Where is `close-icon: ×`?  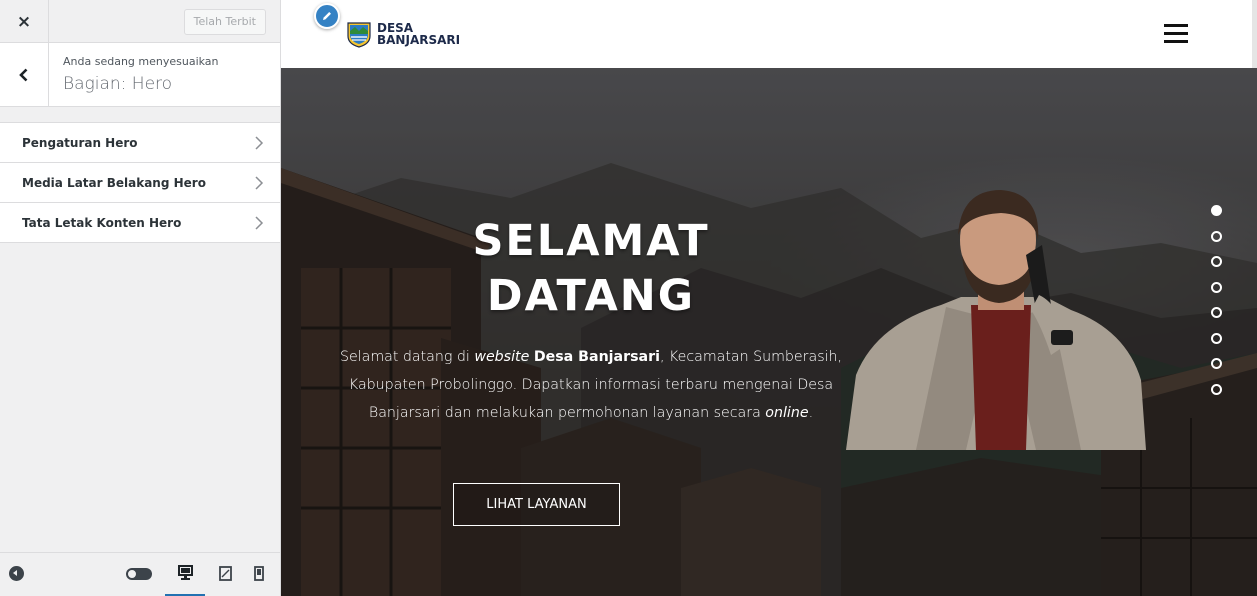
close-icon: × is located at coordinates (24, 21).